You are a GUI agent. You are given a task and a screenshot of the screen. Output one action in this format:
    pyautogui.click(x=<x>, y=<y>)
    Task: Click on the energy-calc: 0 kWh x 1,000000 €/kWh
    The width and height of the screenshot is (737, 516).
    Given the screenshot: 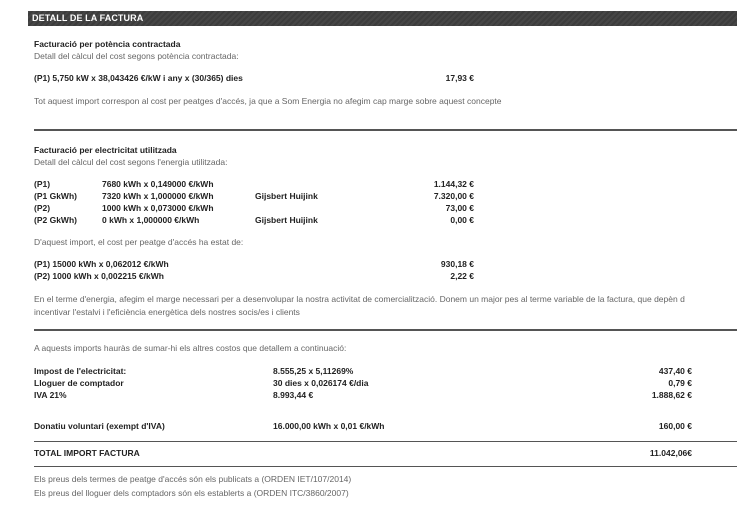 What is the action you would take?
    pyautogui.click(x=151, y=220)
    